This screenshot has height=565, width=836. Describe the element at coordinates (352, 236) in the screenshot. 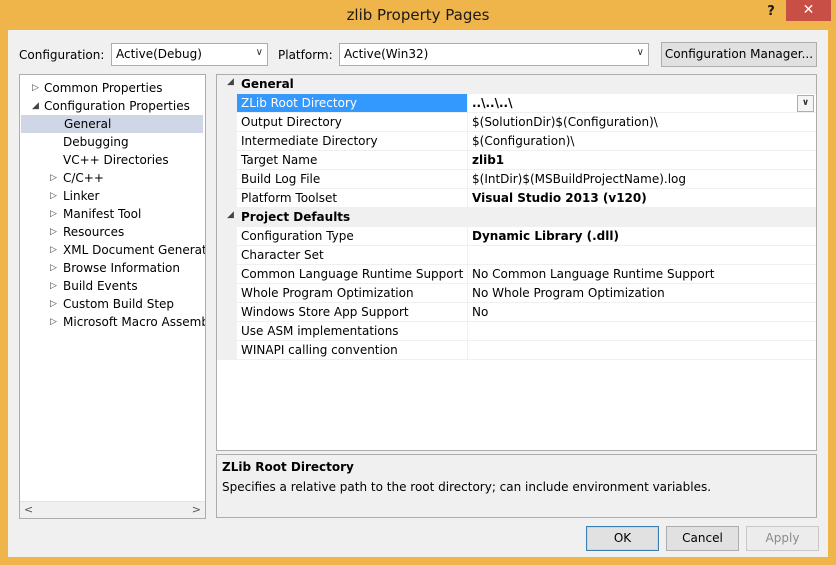

I see `property-name: Configuration Type` at that location.